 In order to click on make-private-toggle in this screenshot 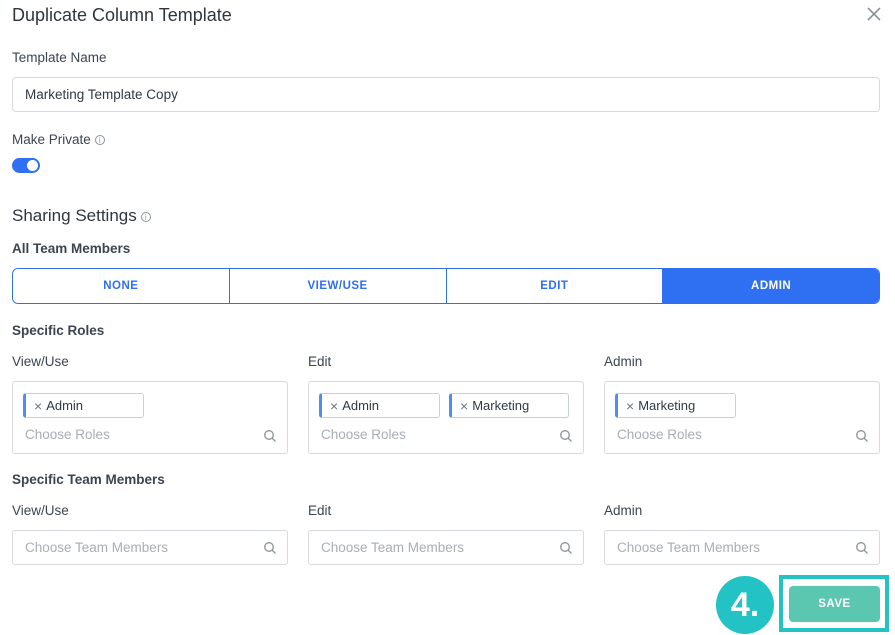, I will do `click(26, 165)`.